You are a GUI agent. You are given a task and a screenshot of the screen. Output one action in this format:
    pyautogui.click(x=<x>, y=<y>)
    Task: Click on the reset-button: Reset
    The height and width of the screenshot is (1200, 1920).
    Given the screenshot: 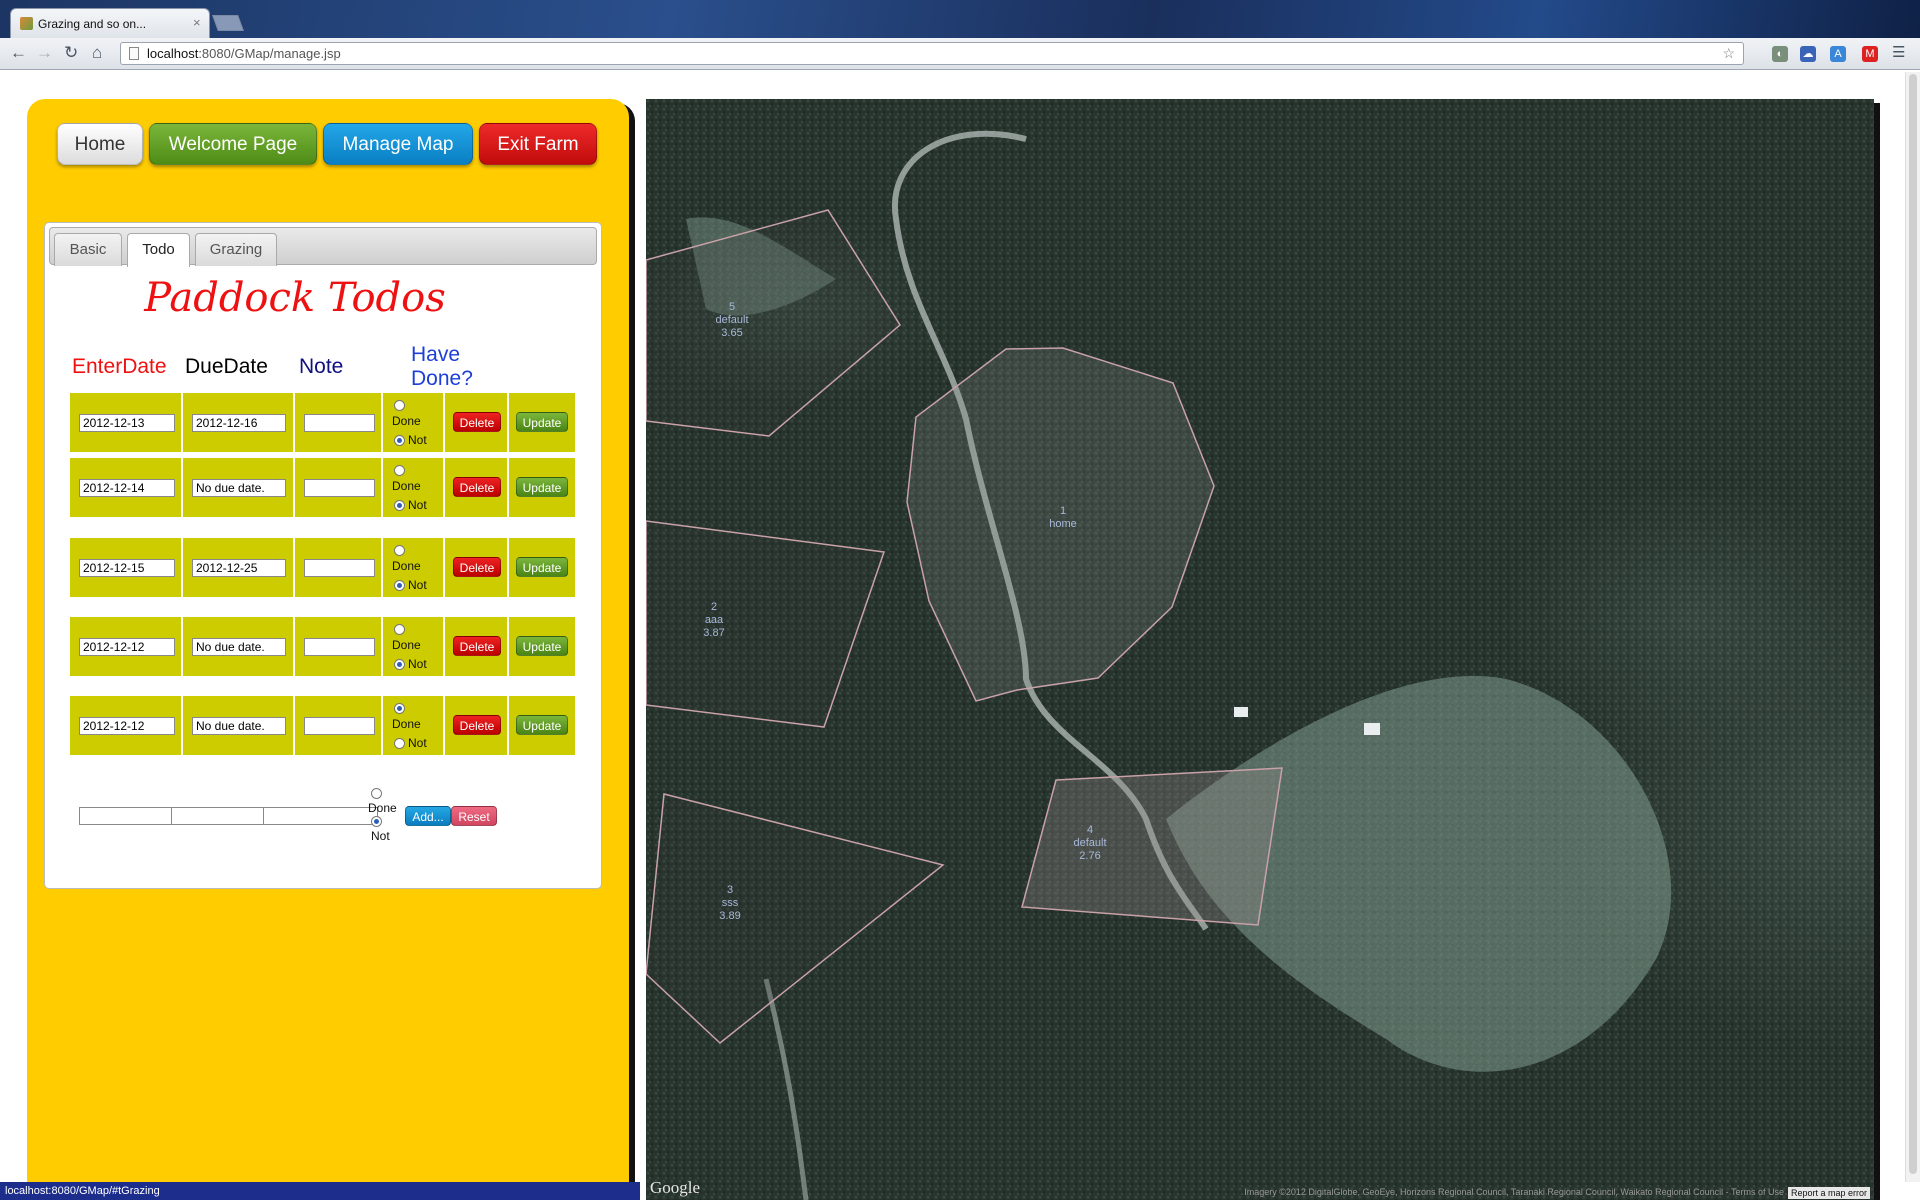 What is the action you would take?
    pyautogui.click(x=474, y=816)
    